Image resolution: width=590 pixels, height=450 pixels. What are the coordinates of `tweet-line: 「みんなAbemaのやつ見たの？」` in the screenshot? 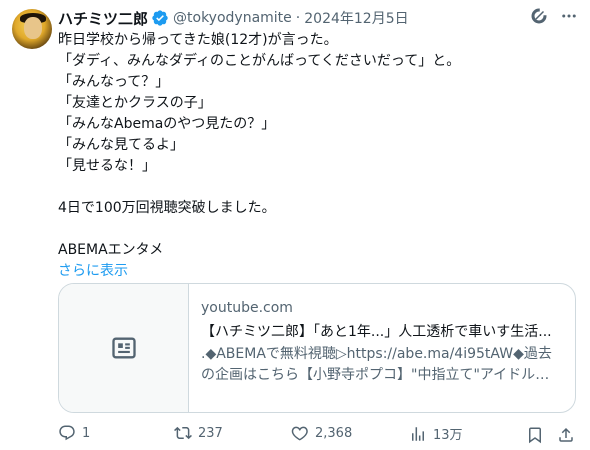 It's located at (167, 124).